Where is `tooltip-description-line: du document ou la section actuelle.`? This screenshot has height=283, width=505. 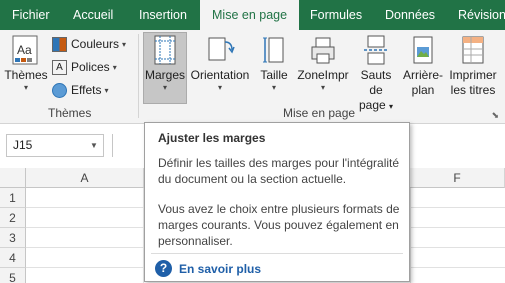 tooltip-description-line: du document ou la section actuelle. is located at coordinates (252, 179).